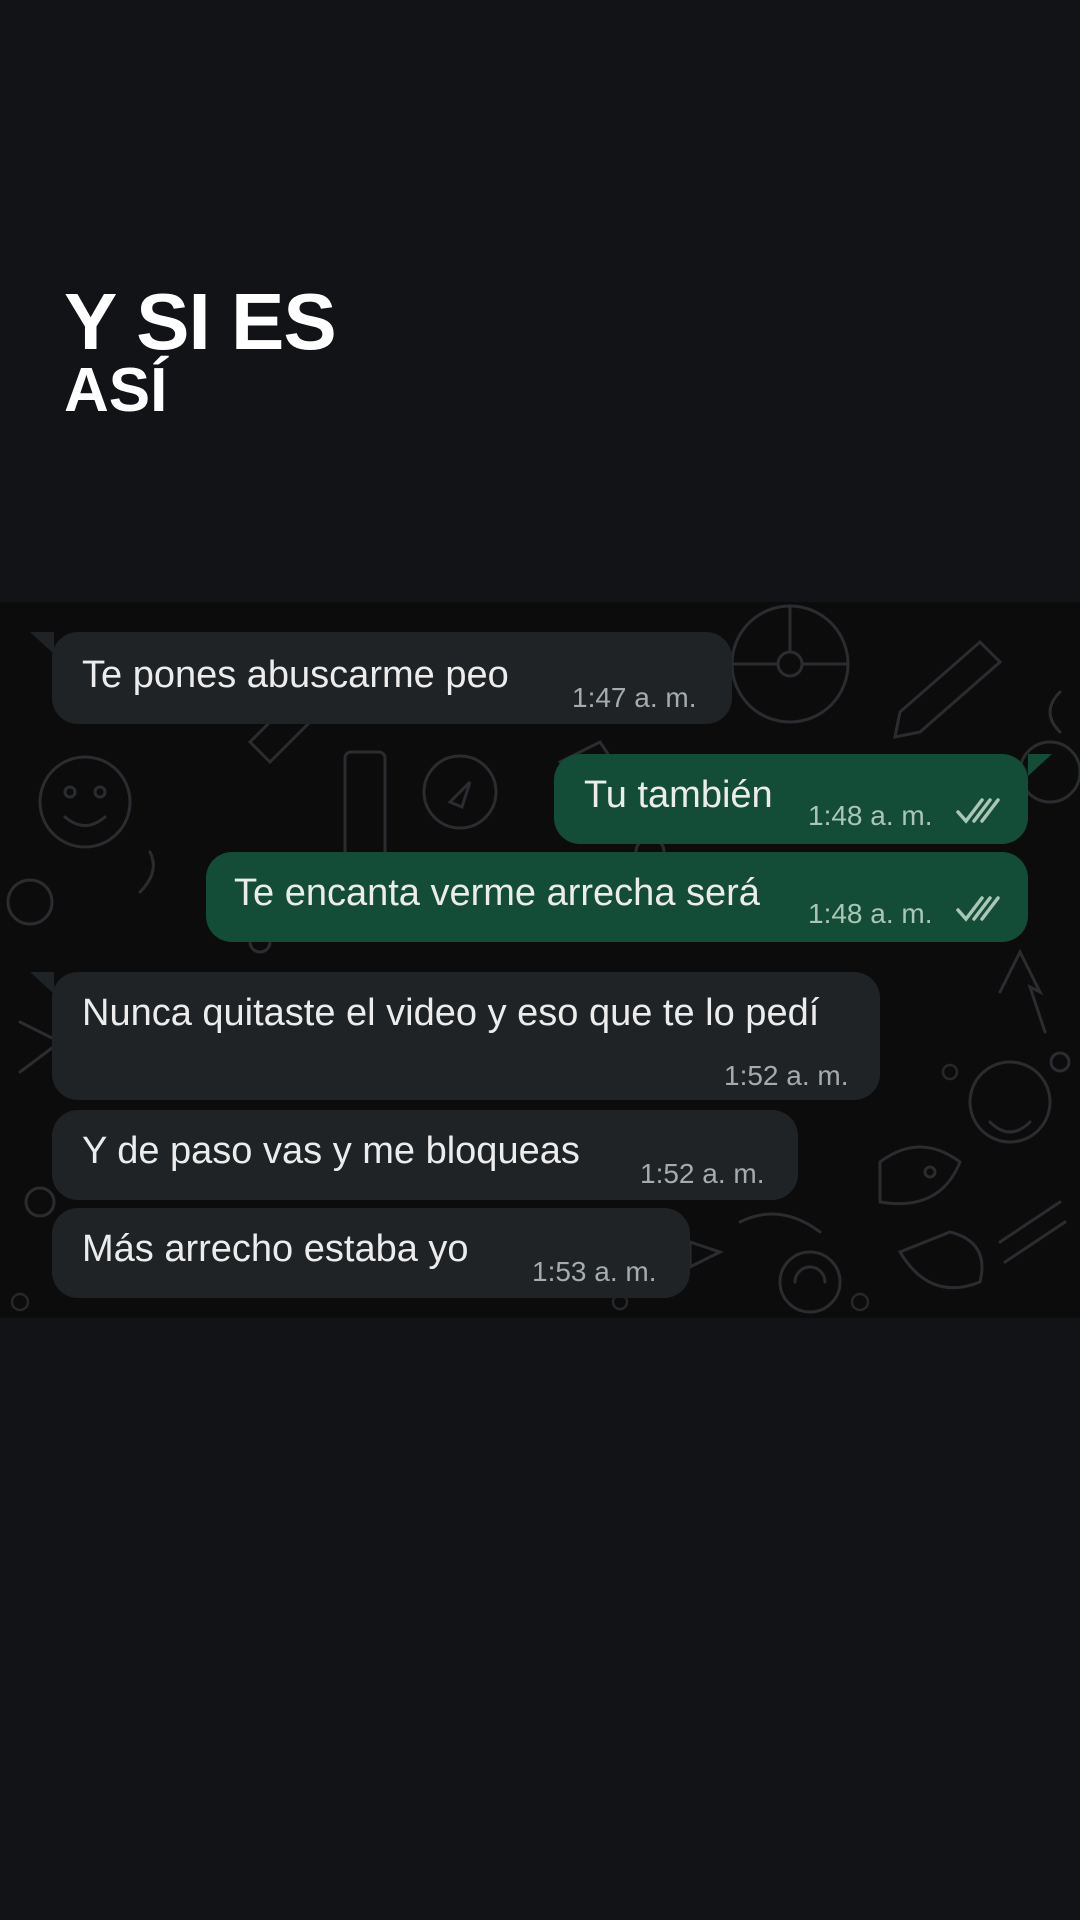 Image resolution: width=1080 pixels, height=1920 pixels. What do you see at coordinates (497, 893) in the screenshot?
I see `message-text: Te encanta verme arrecha será` at bounding box center [497, 893].